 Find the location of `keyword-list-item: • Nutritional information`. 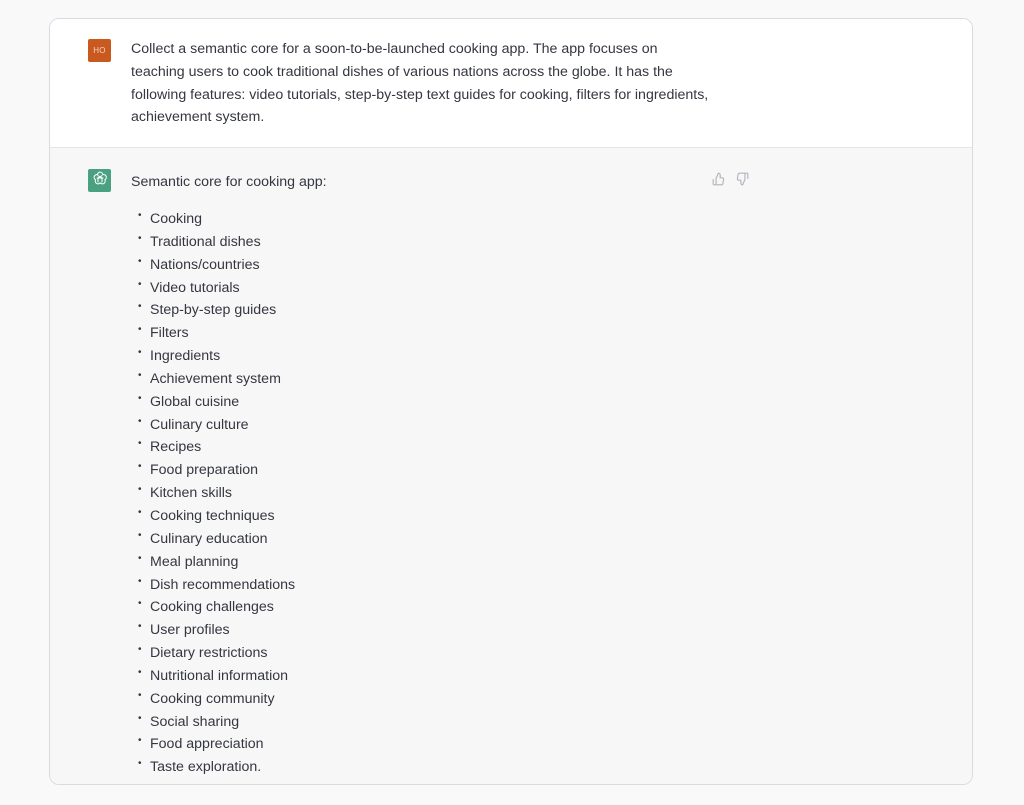

keyword-list-item: • Nutritional information is located at coordinates (215, 676).